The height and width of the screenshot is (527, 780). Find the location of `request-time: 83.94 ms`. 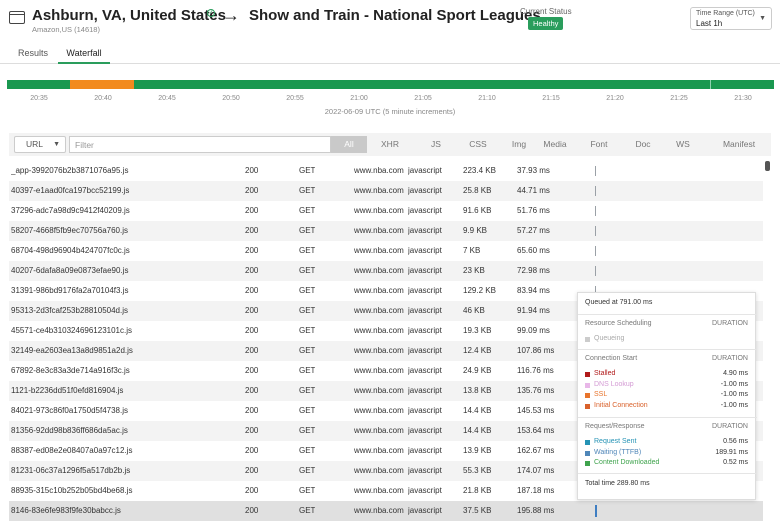

request-time: 83.94 ms is located at coordinates (533, 290).